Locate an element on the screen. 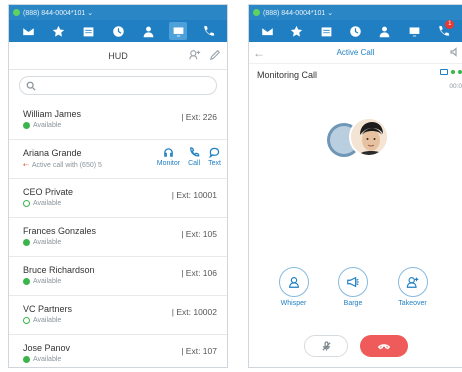 The width and height of the screenshot is (462, 372). nav-bar: 1 is located at coordinates (355, 31).